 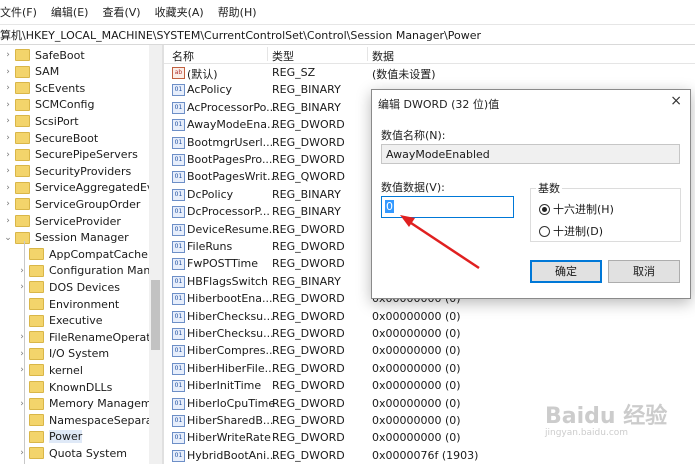 What do you see at coordinates (49, 105) in the screenshot?
I see `tree-item: › SCMConfig` at bounding box center [49, 105].